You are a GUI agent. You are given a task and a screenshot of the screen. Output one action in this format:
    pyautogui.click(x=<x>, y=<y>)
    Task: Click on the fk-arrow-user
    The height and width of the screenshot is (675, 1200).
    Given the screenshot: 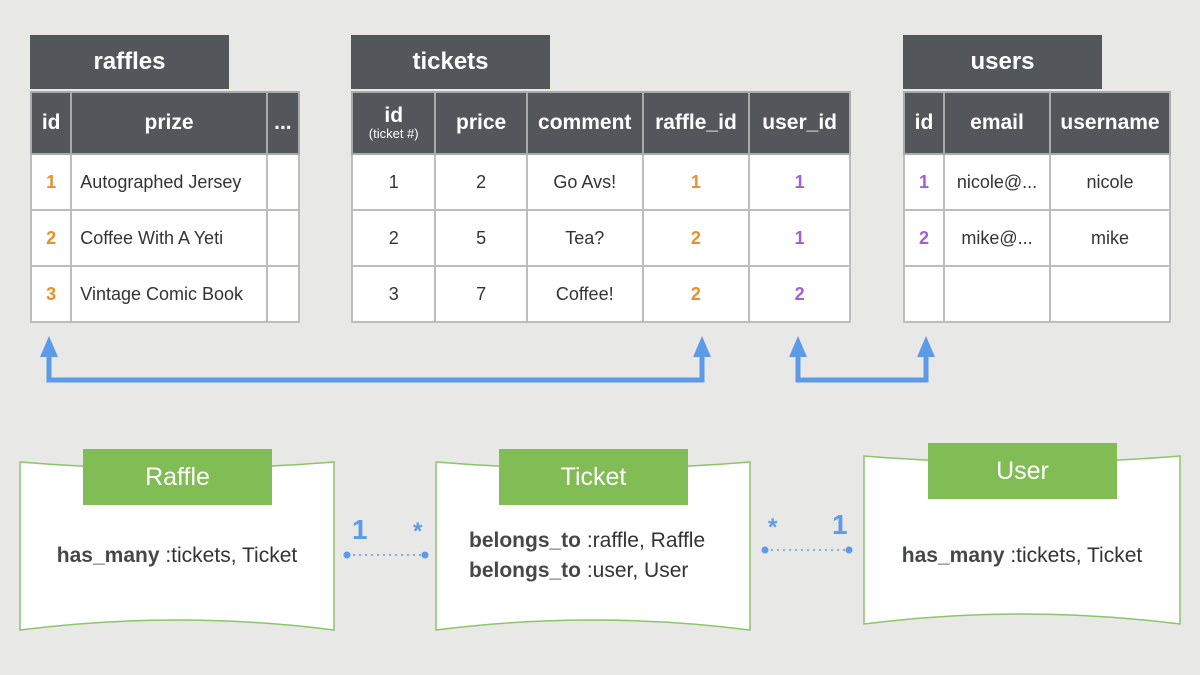 What is the action you would take?
    pyautogui.click(x=862, y=369)
    